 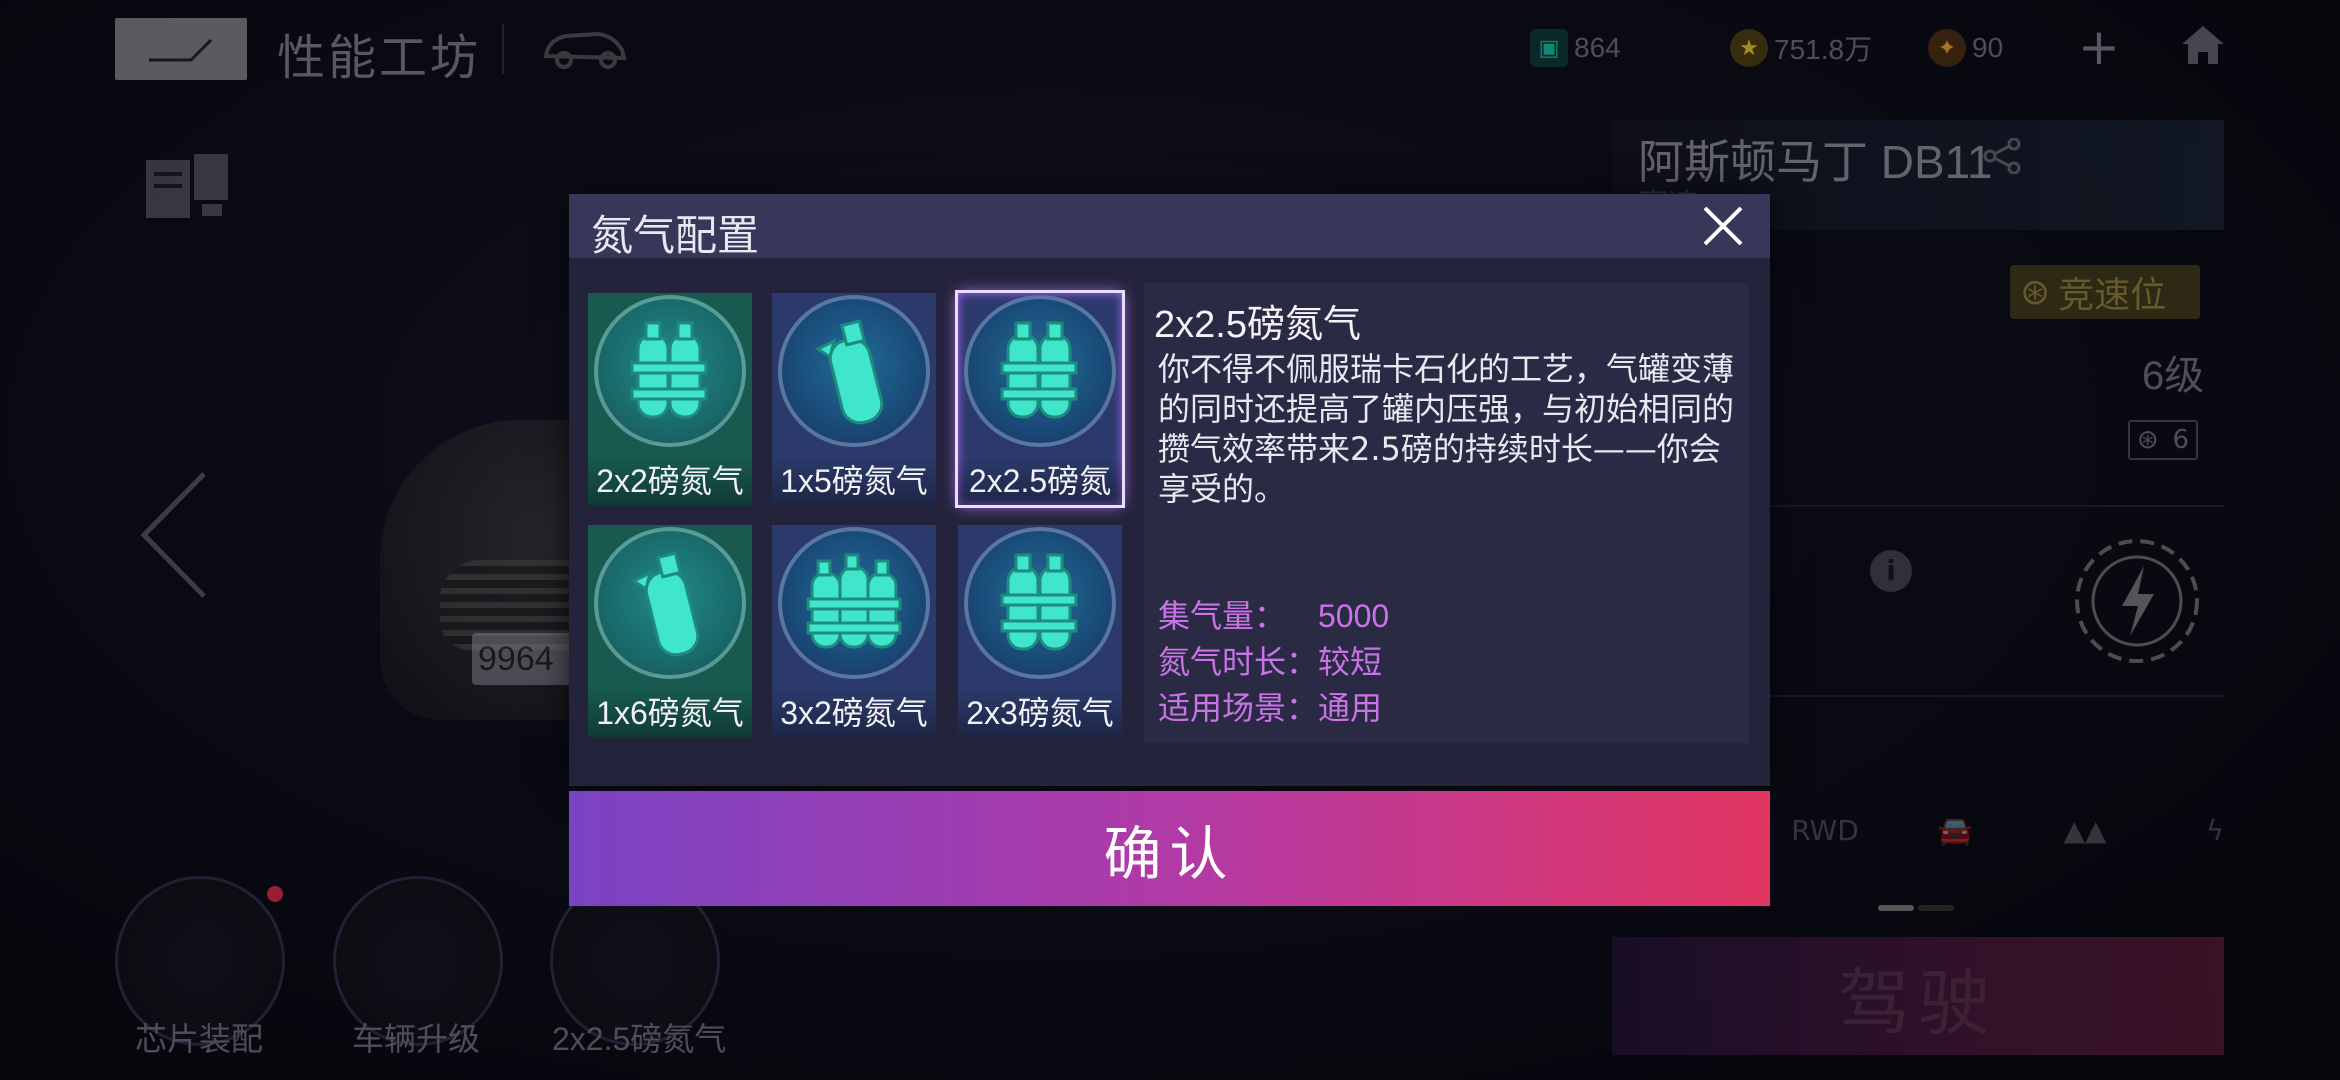 What do you see at coordinates (854, 713) in the screenshot?
I see `option-label: 3x2磅氮气` at bounding box center [854, 713].